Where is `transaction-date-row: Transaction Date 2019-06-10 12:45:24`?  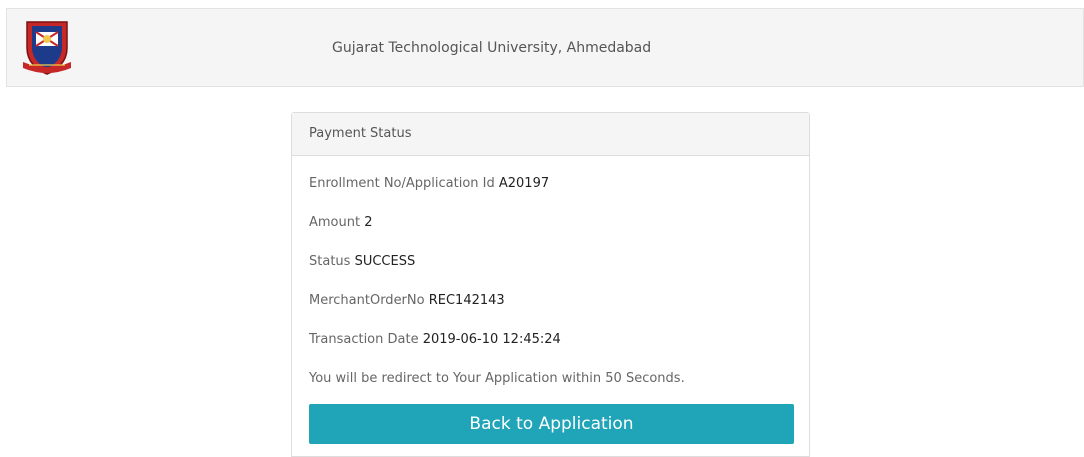 transaction-date-row: Transaction Date 2019-06-10 12:45:24 is located at coordinates (551, 349).